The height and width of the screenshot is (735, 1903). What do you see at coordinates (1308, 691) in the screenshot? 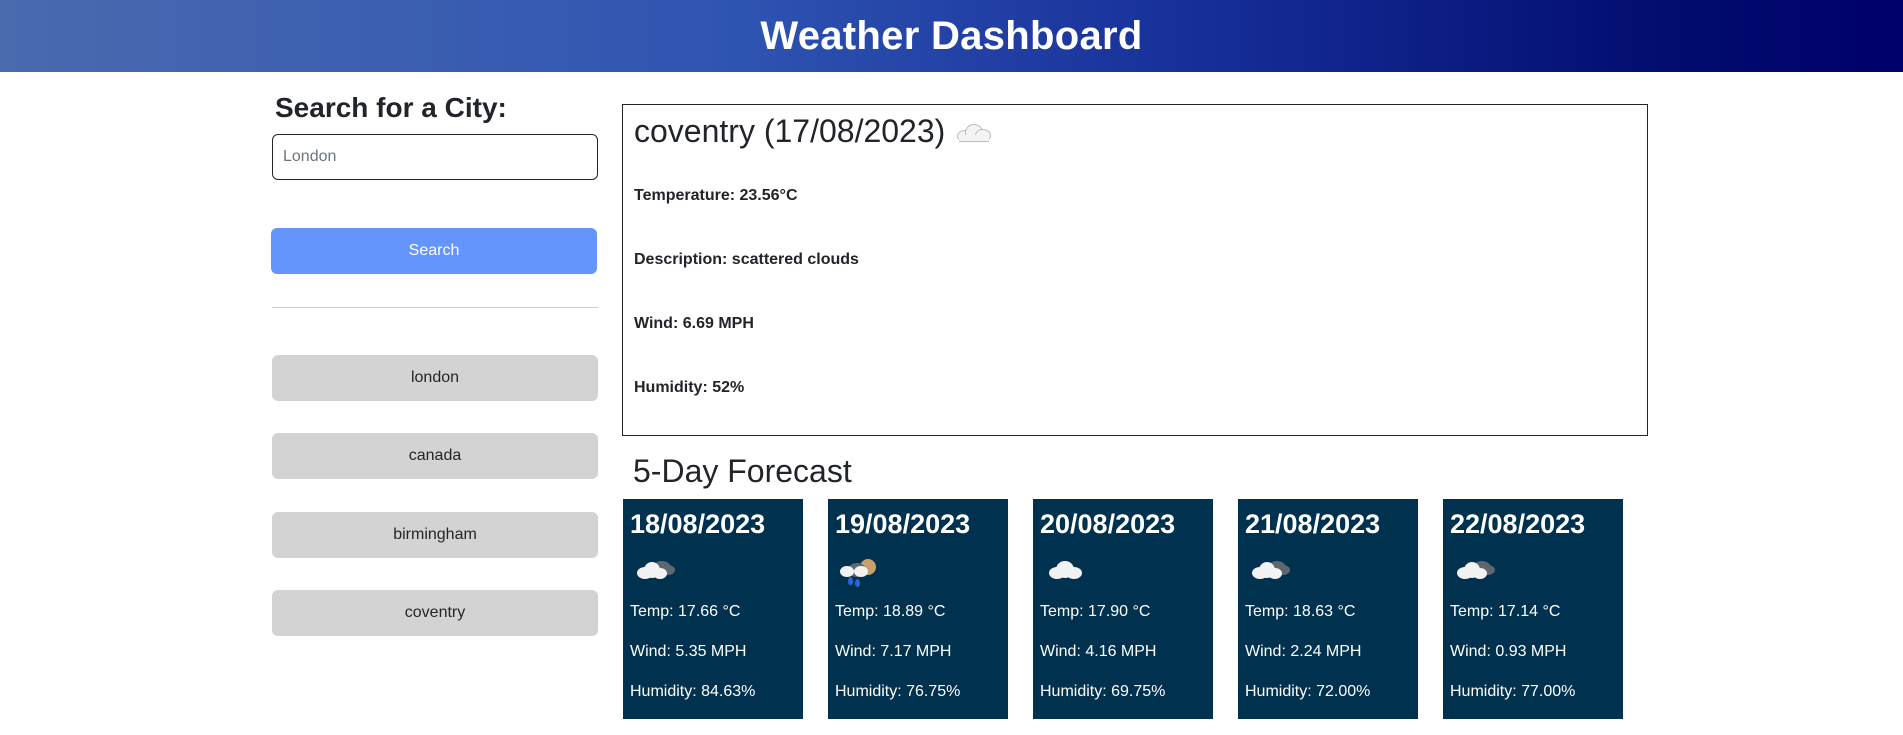
I see `forecast-humidity: Humidity: 72.00%` at bounding box center [1308, 691].